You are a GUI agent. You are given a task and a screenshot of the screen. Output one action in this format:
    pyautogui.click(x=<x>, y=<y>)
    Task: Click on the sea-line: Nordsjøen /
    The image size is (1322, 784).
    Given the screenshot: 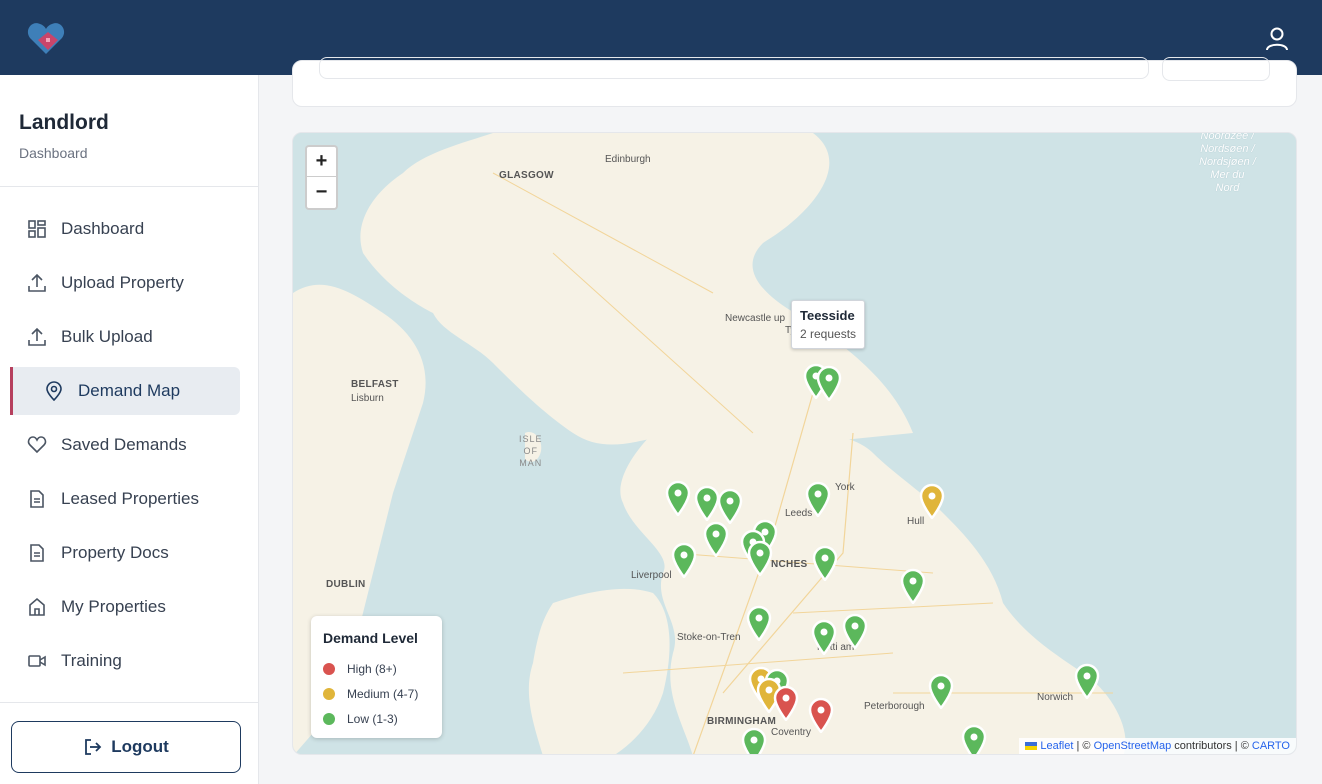 What is the action you would take?
    pyautogui.click(x=1227, y=162)
    